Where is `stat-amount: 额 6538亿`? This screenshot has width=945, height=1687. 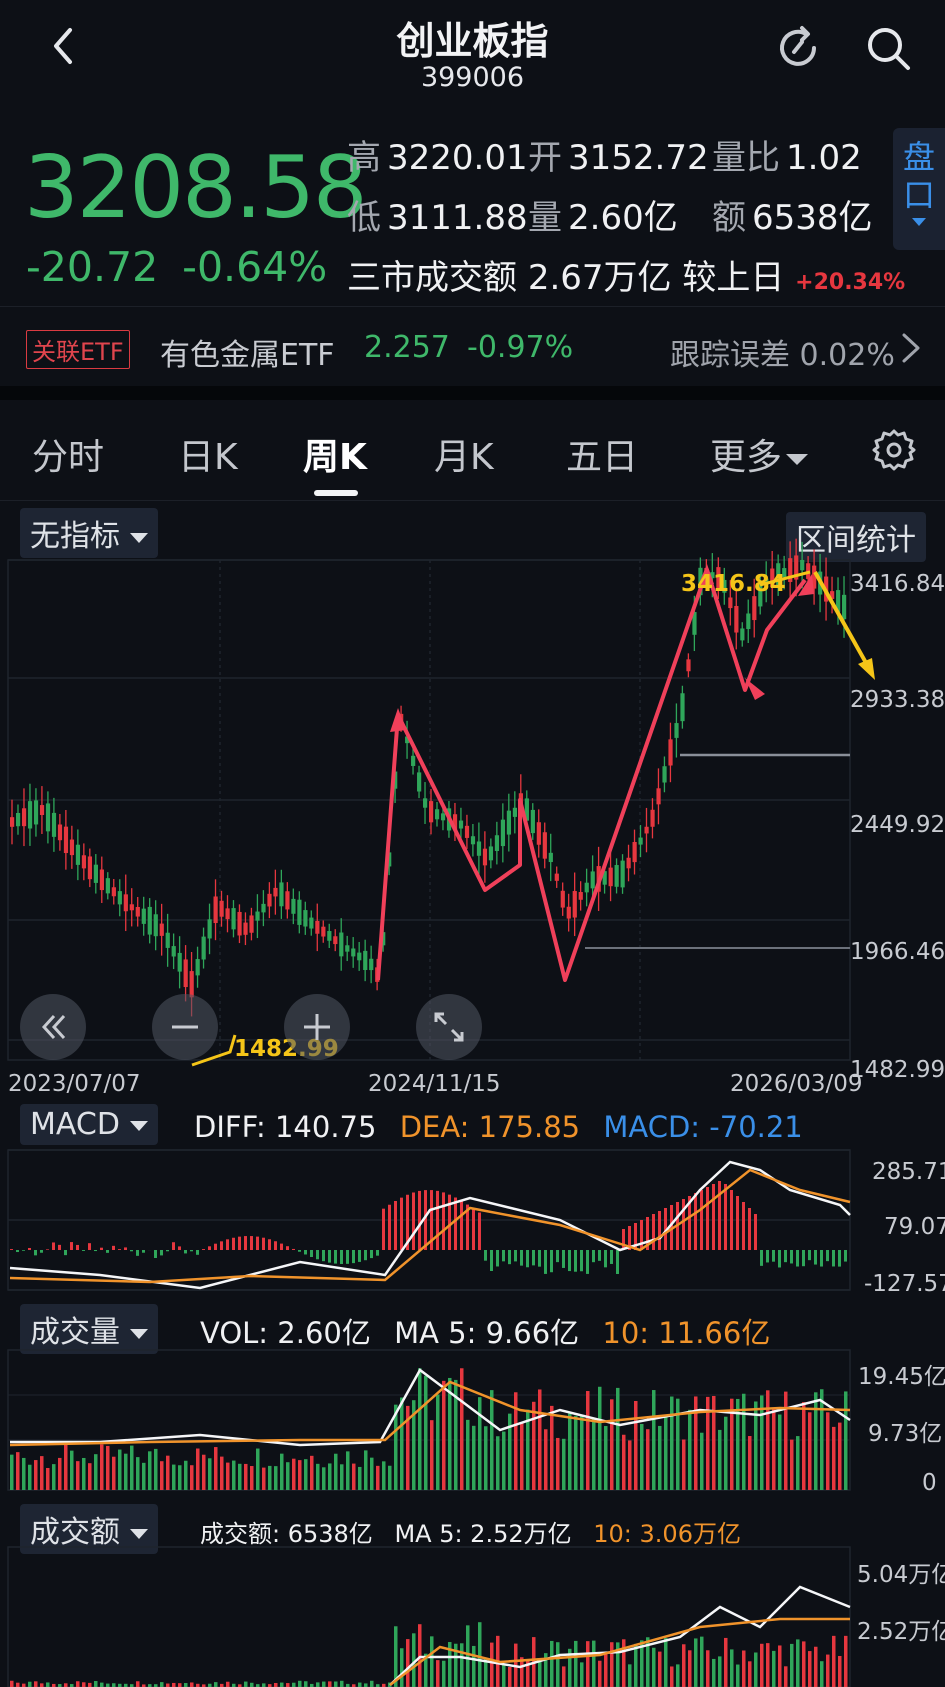
stat-amount: 额 6538亿 is located at coordinates (792, 218).